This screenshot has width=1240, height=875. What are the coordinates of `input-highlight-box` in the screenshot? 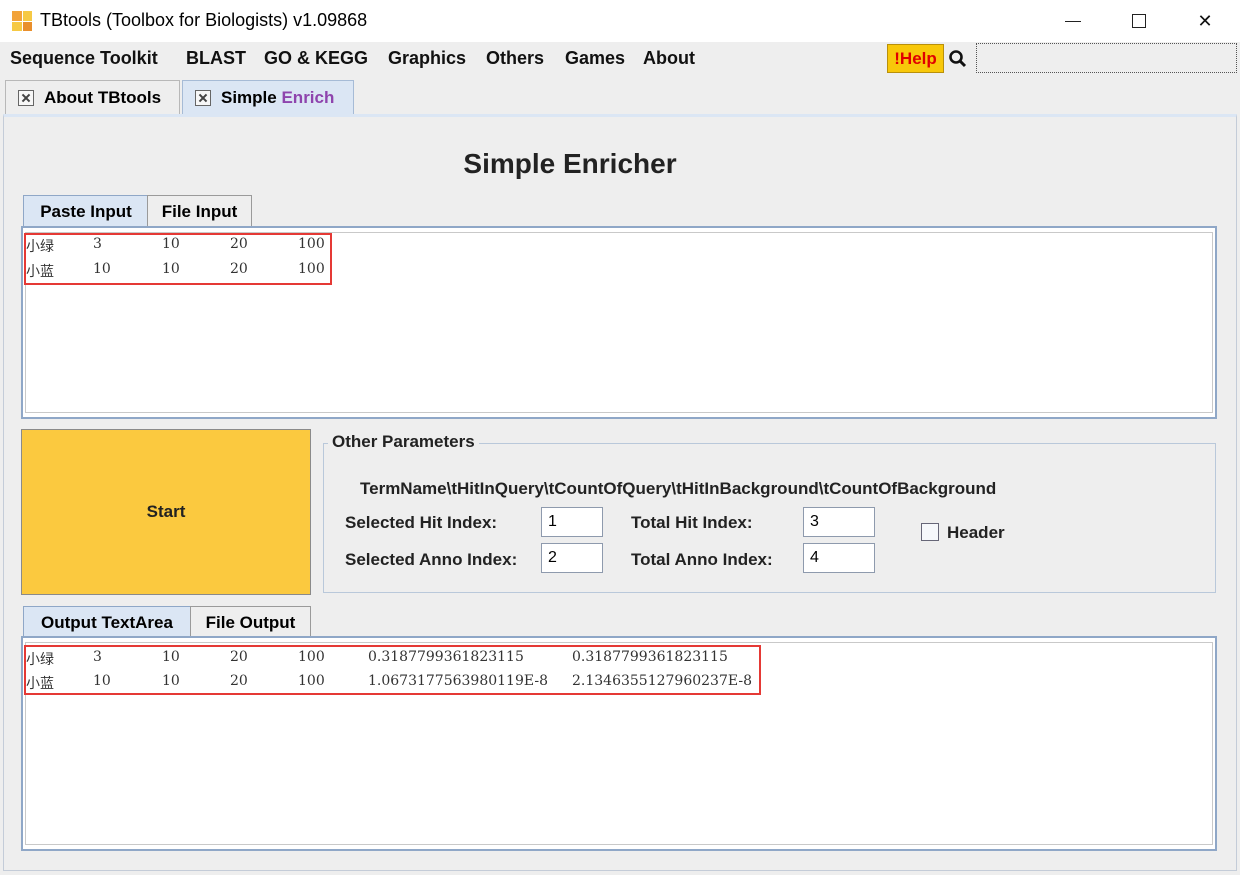 It's located at (178, 259).